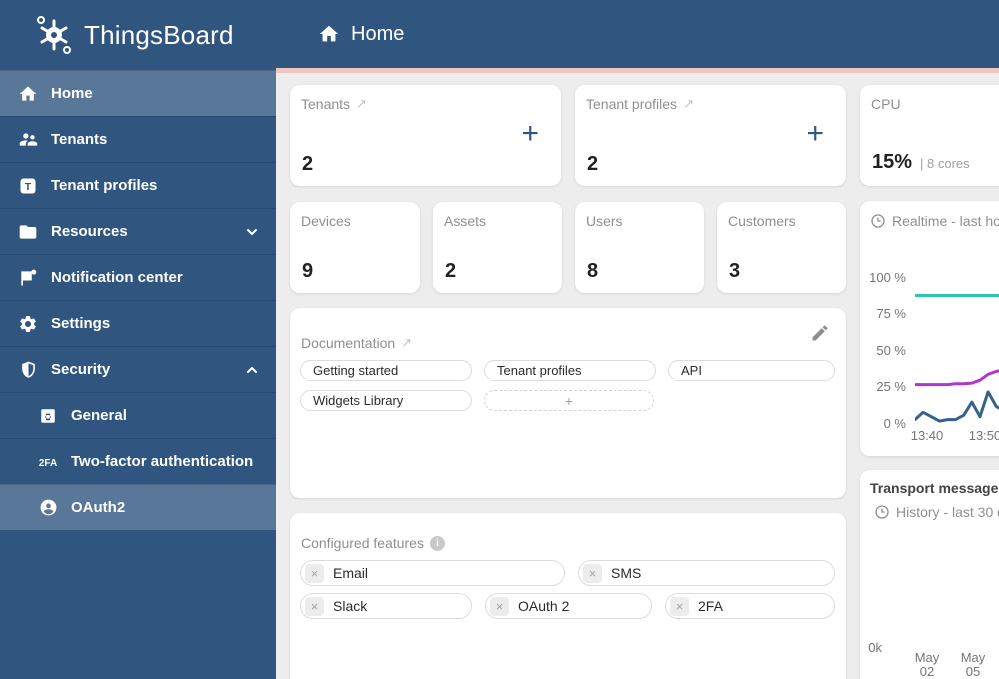 The image size is (999, 679). Describe the element at coordinates (945, 221) in the screenshot. I see `timewindow-label: Realtime - last hour` at that location.